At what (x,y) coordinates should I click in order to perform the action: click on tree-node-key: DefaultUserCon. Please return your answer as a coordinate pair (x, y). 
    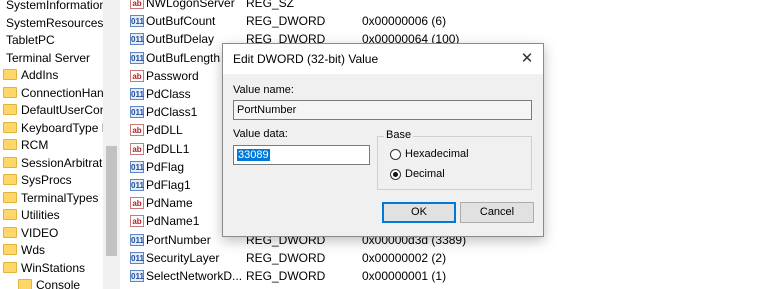
    Looking at the image, I should click on (53, 109).